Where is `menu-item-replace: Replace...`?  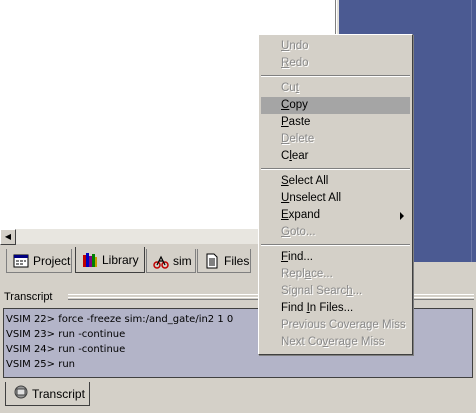
menu-item-replace: Replace... is located at coordinates (335, 274).